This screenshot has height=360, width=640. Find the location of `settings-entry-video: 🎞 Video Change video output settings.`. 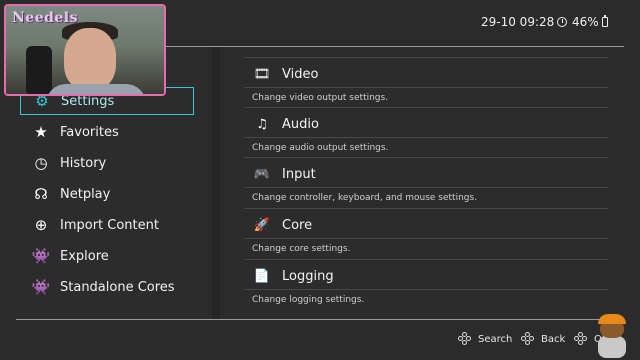

settings-entry-video: 🎞 Video Change video output settings. is located at coordinates (426, 82).